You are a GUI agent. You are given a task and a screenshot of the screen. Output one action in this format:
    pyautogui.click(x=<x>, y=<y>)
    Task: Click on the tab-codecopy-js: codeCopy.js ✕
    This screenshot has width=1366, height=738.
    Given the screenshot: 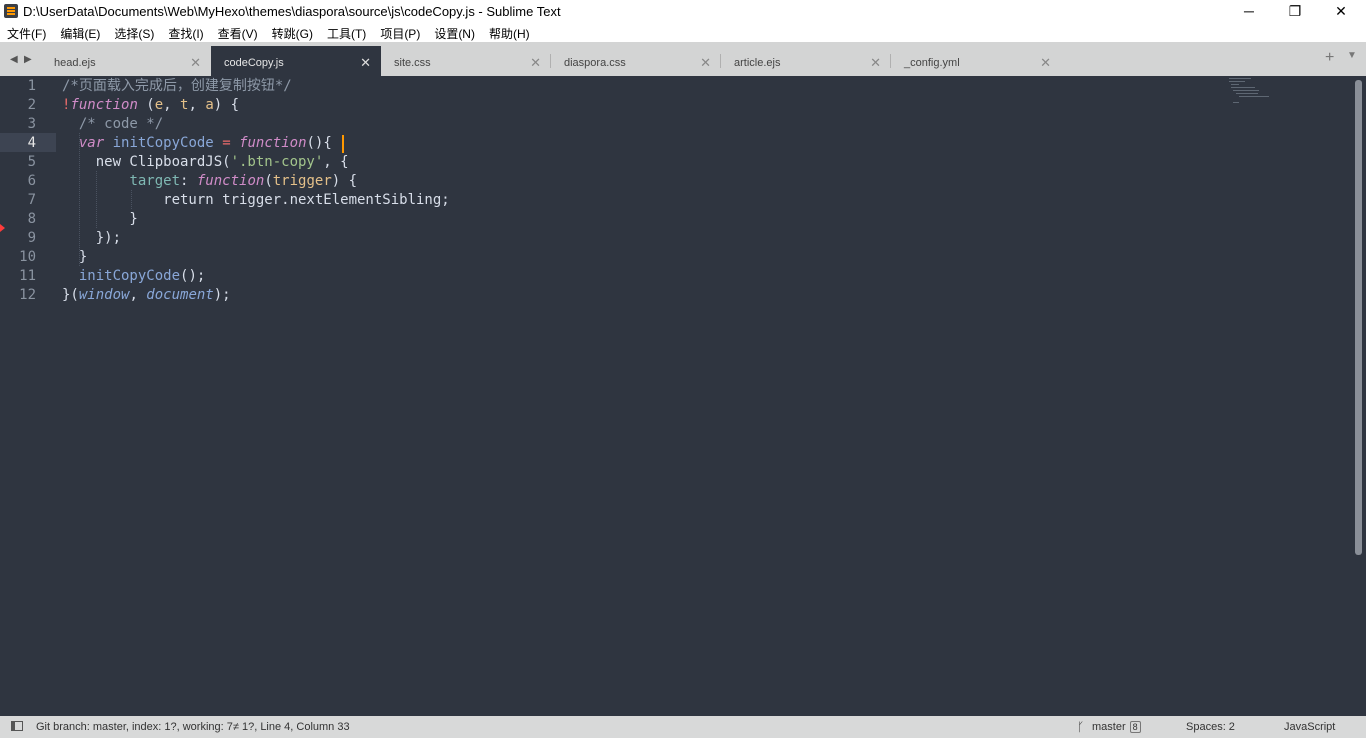 What is the action you would take?
    pyautogui.click(x=296, y=61)
    